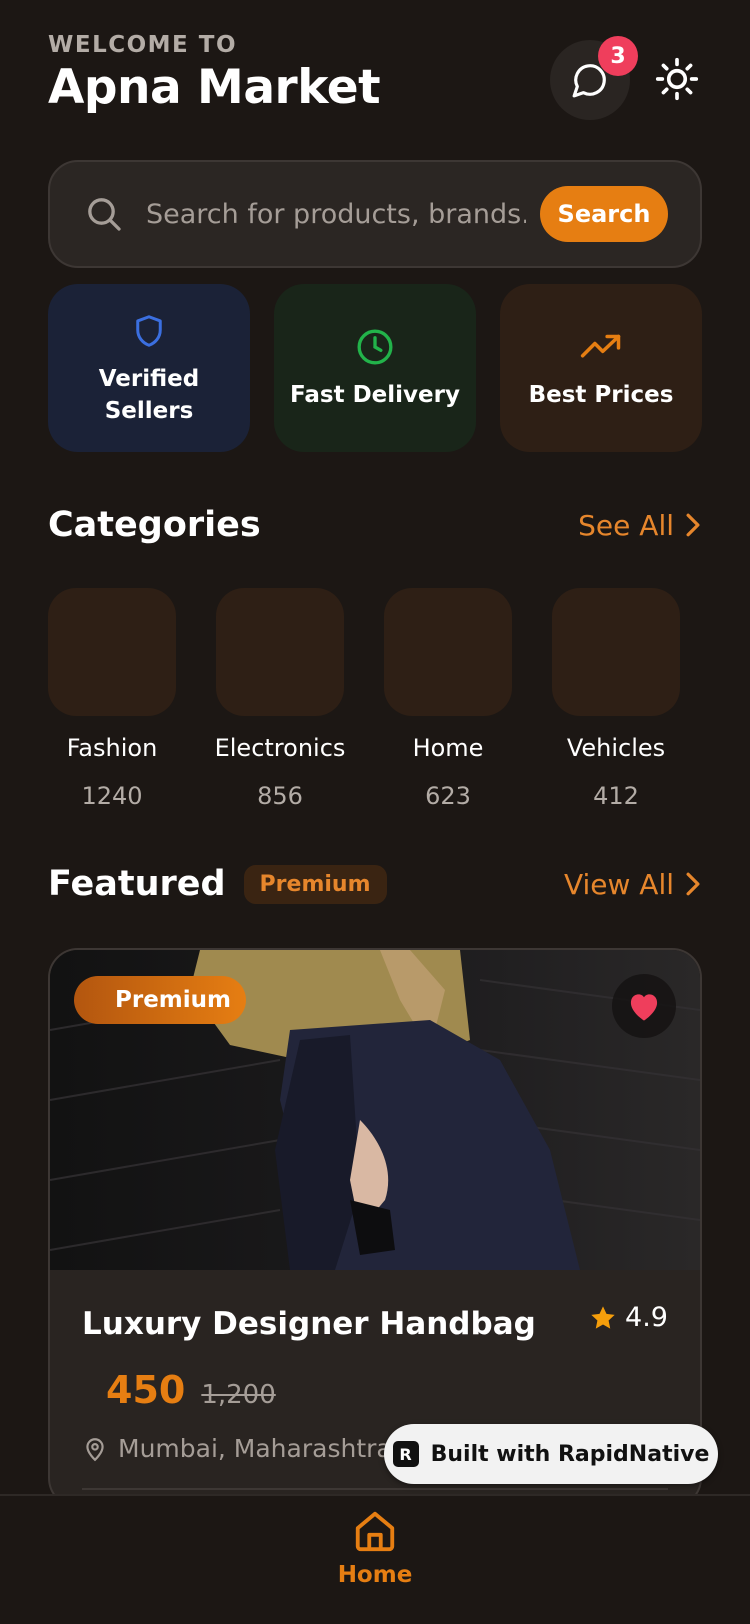 The width and height of the screenshot is (750, 1624). I want to click on feature-fast-delivery: Fast Delivery, so click(375, 368).